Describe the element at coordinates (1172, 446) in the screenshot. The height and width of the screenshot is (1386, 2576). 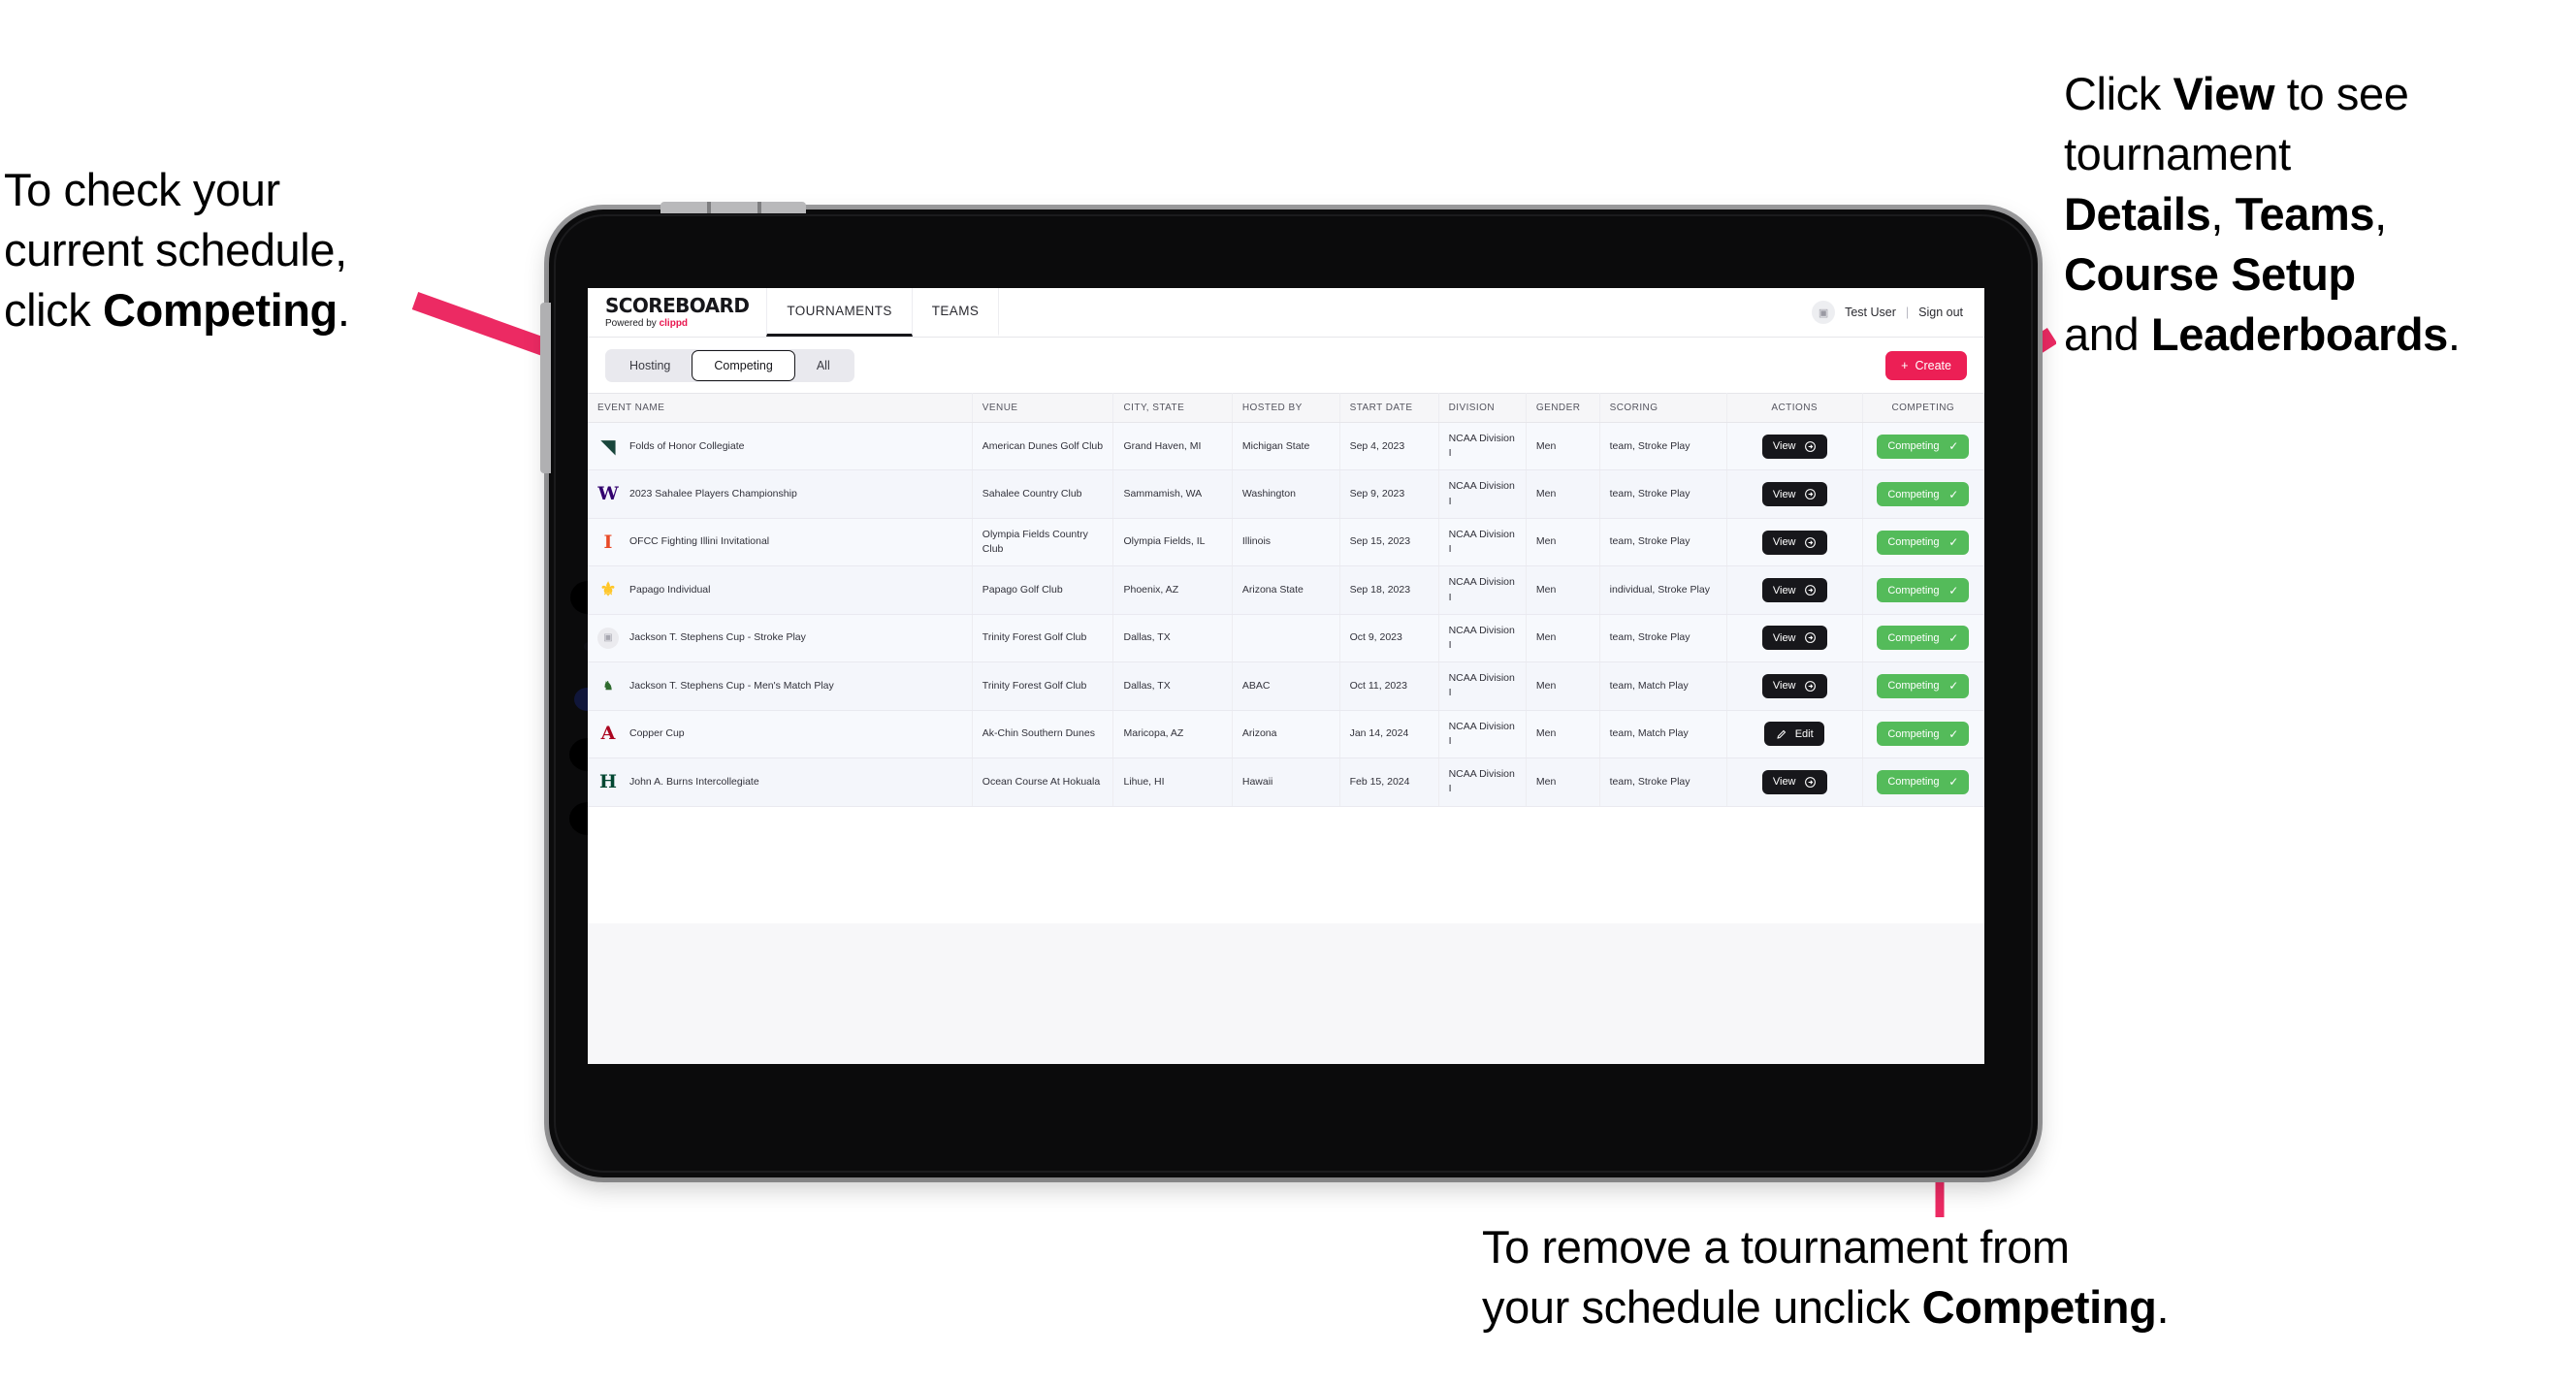
I see `cell-city-state: Grand Haven, MI` at that location.